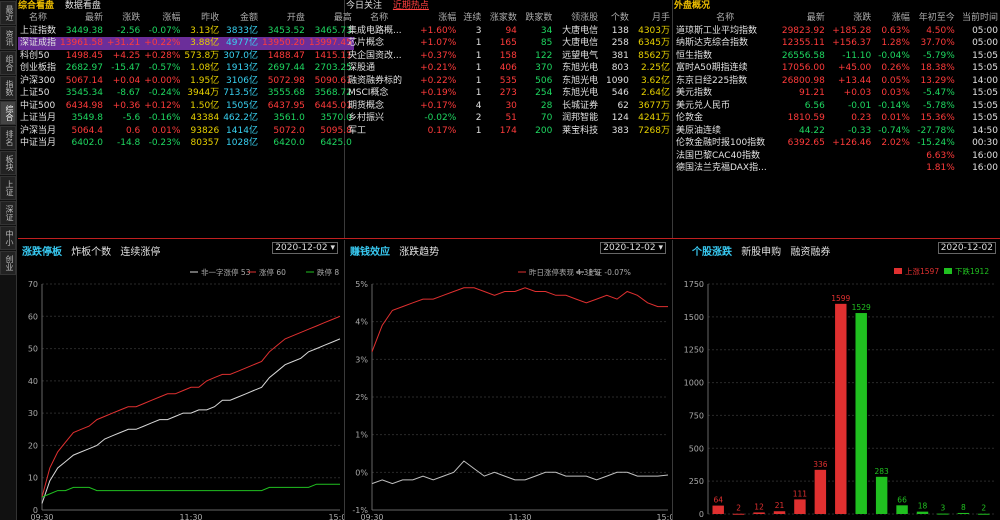 Image resolution: width=1000 pixels, height=520 pixels. What do you see at coordinates (42, 252) in the screenshot?
I see `tab-limit-board: 涨跌停板` at bounding box center [42, 252].